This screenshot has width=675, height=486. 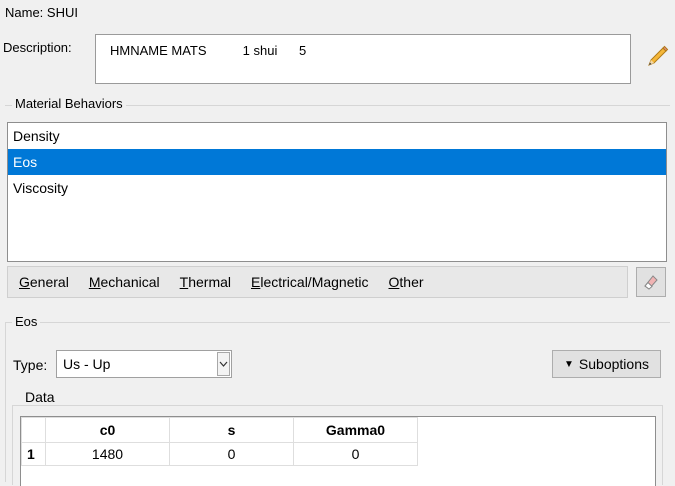 I want to click on cell-c0: 1480, so click(x=107, y=454).